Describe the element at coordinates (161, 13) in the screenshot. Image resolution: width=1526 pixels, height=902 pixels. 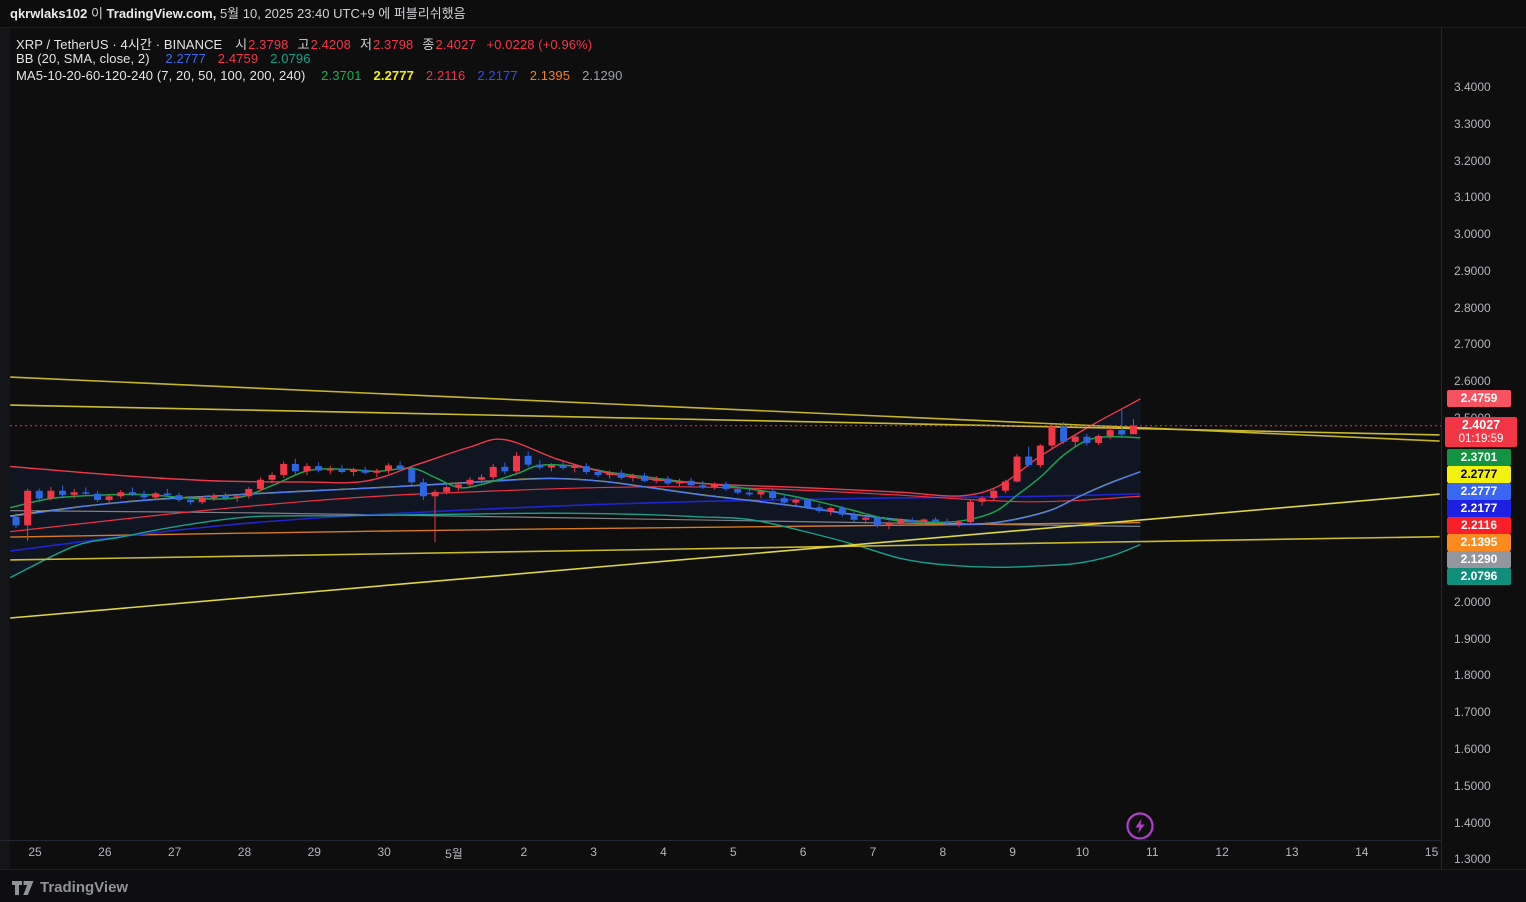
I see `publish-site: TradingView.com,` at that location.